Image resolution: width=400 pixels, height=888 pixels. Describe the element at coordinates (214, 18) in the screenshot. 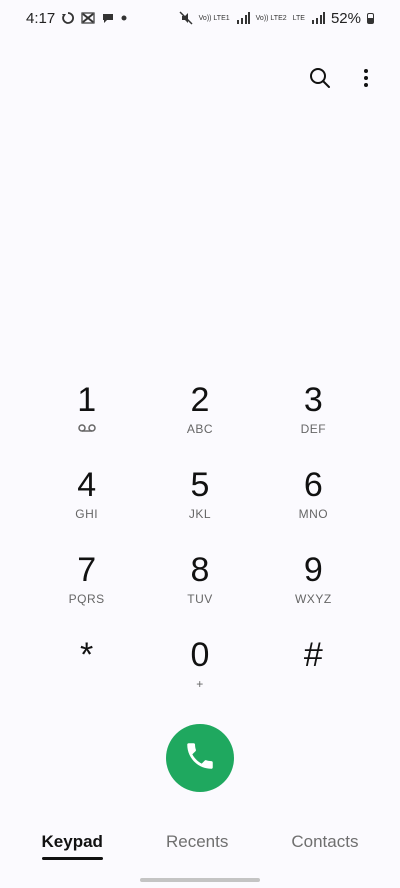

I see `sim1-label: Vo)) LTE1` at that location.